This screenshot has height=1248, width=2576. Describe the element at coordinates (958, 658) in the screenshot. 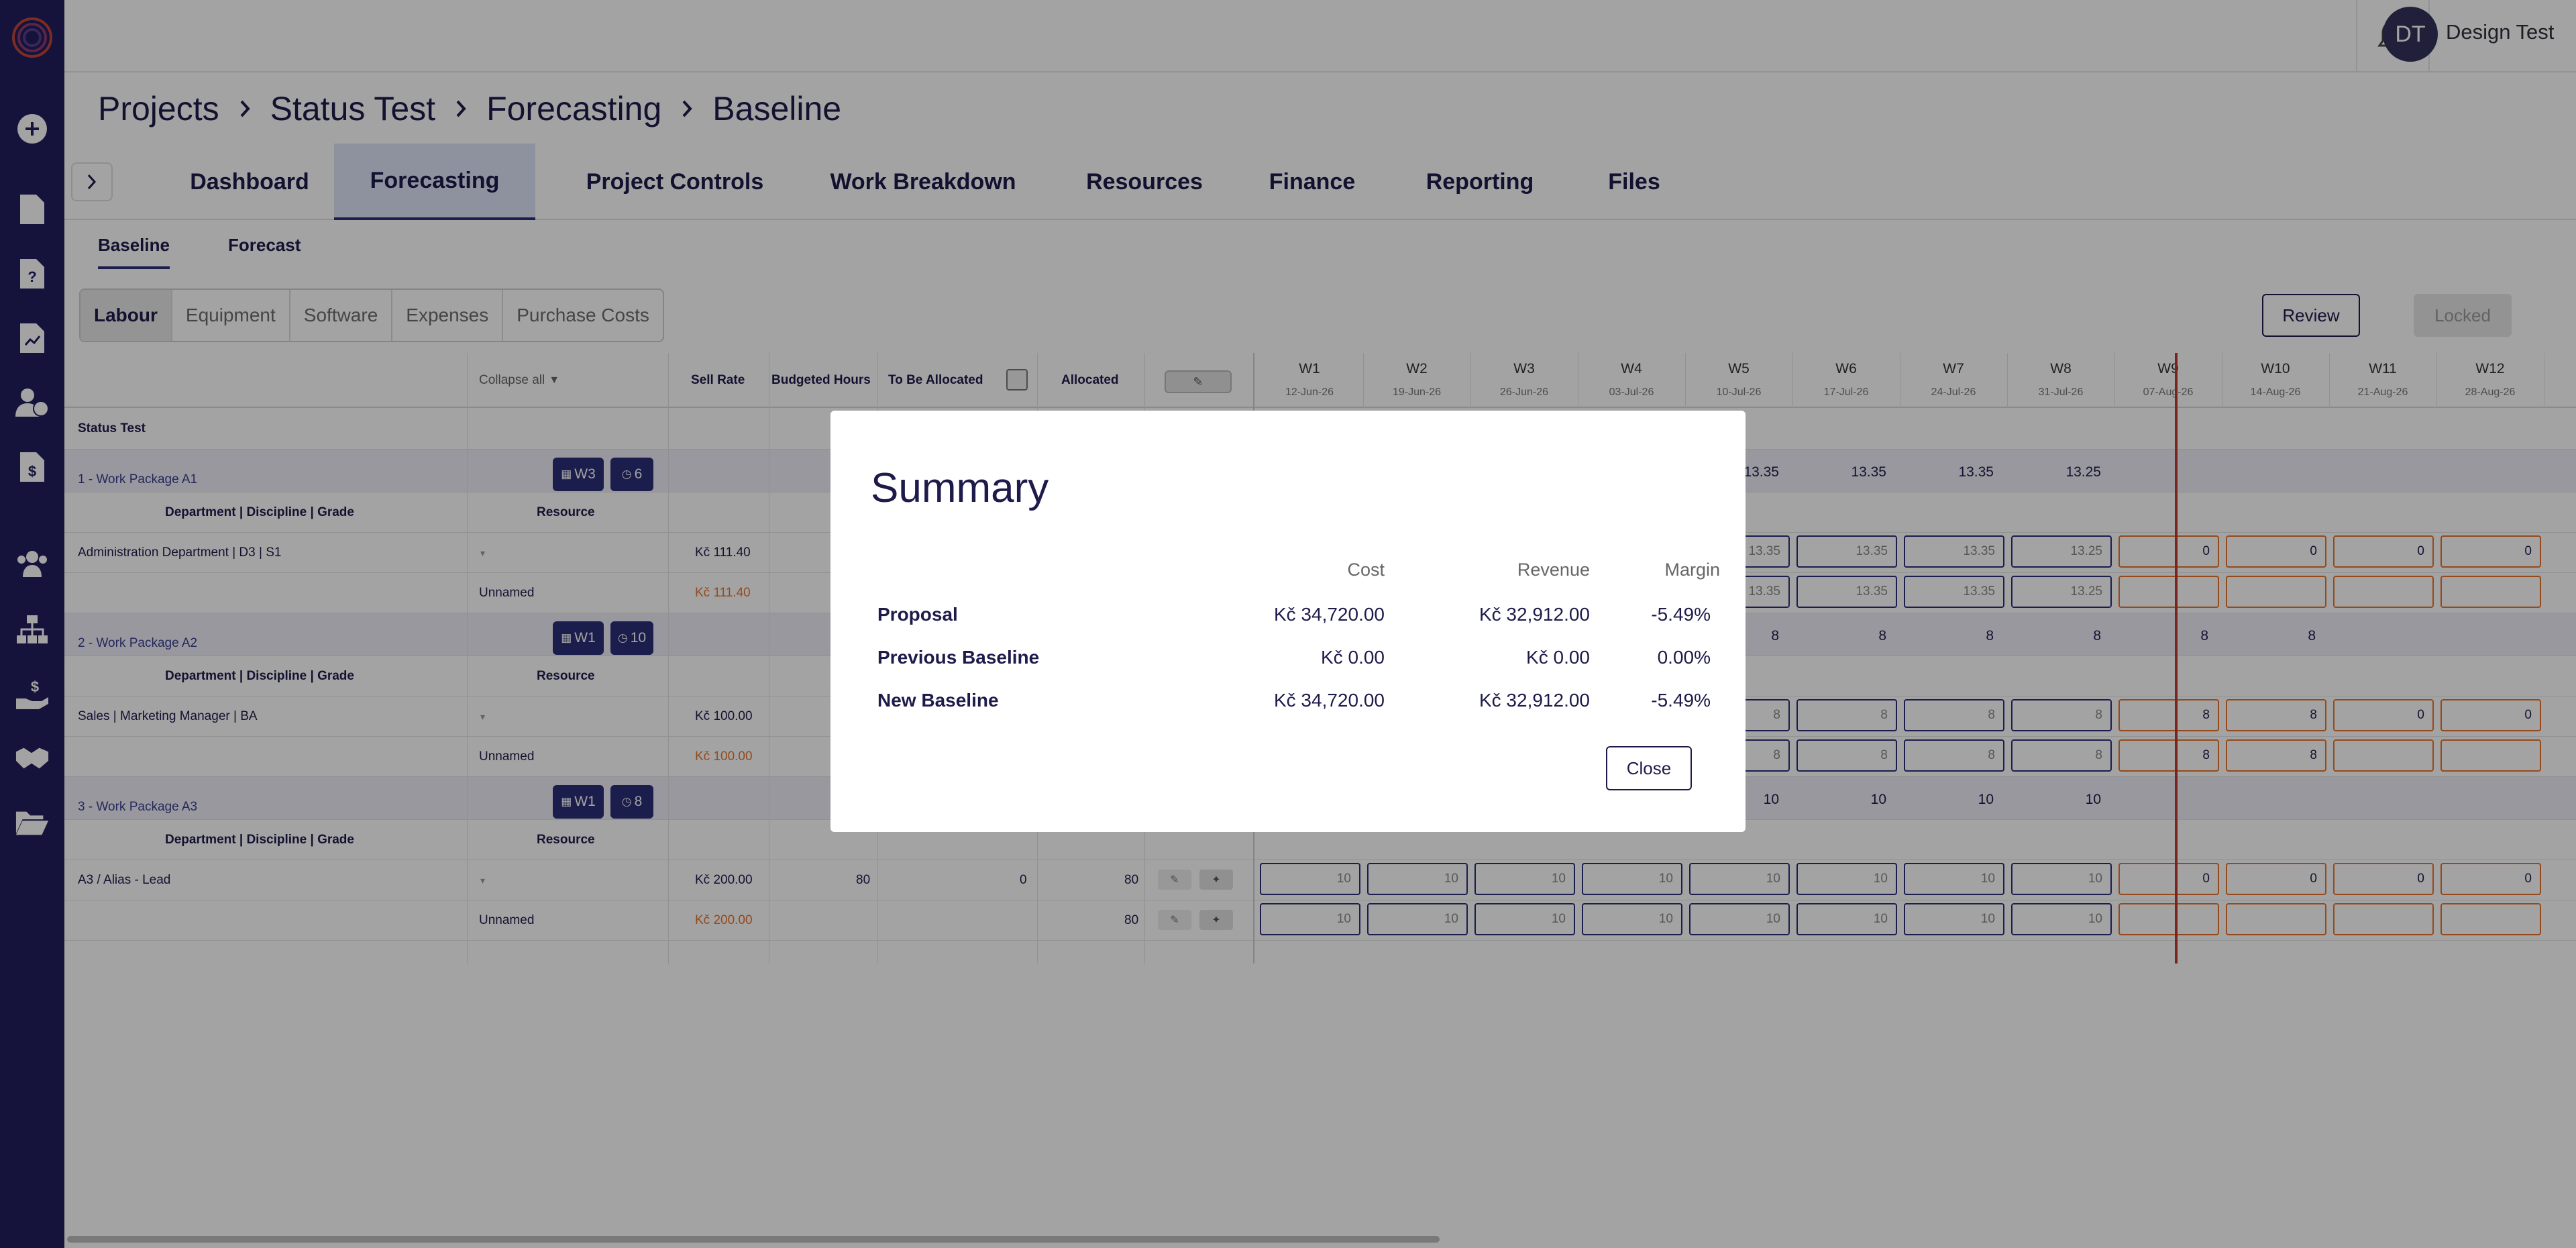

I see `row-label-previous-baseline: Previous Baseline` at that location.